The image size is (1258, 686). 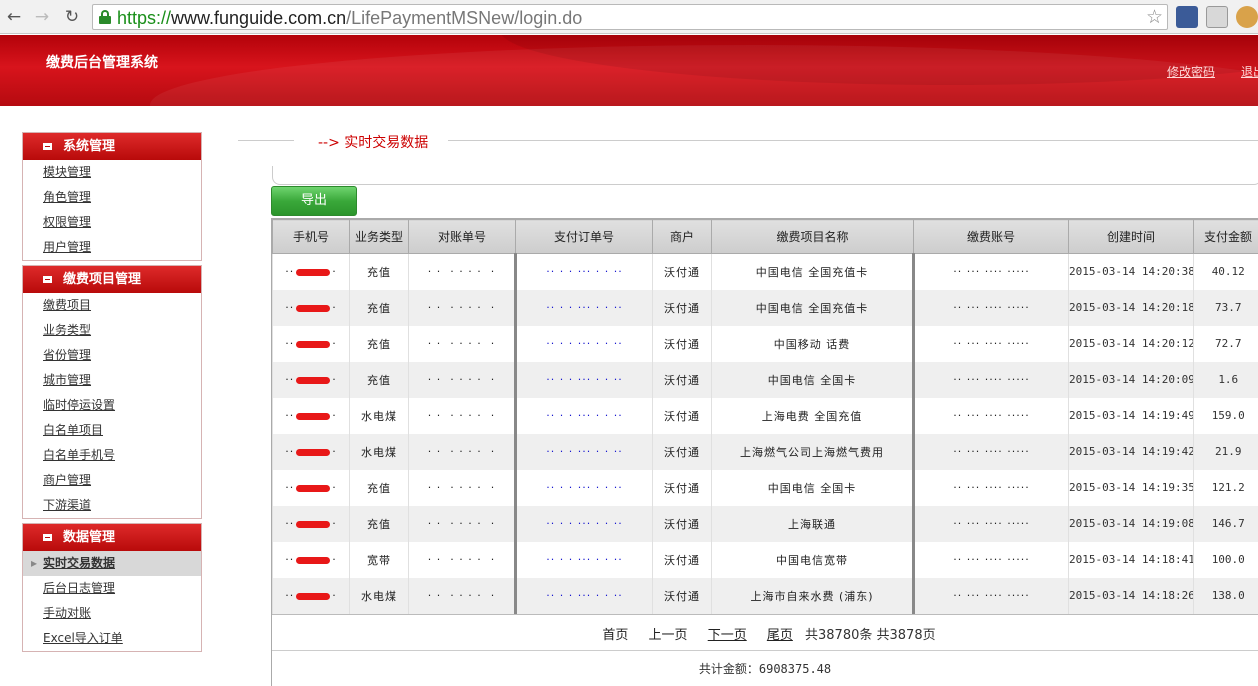 I want to click on sidebar-item-province: 省份管理, so click(x=112, y=355).